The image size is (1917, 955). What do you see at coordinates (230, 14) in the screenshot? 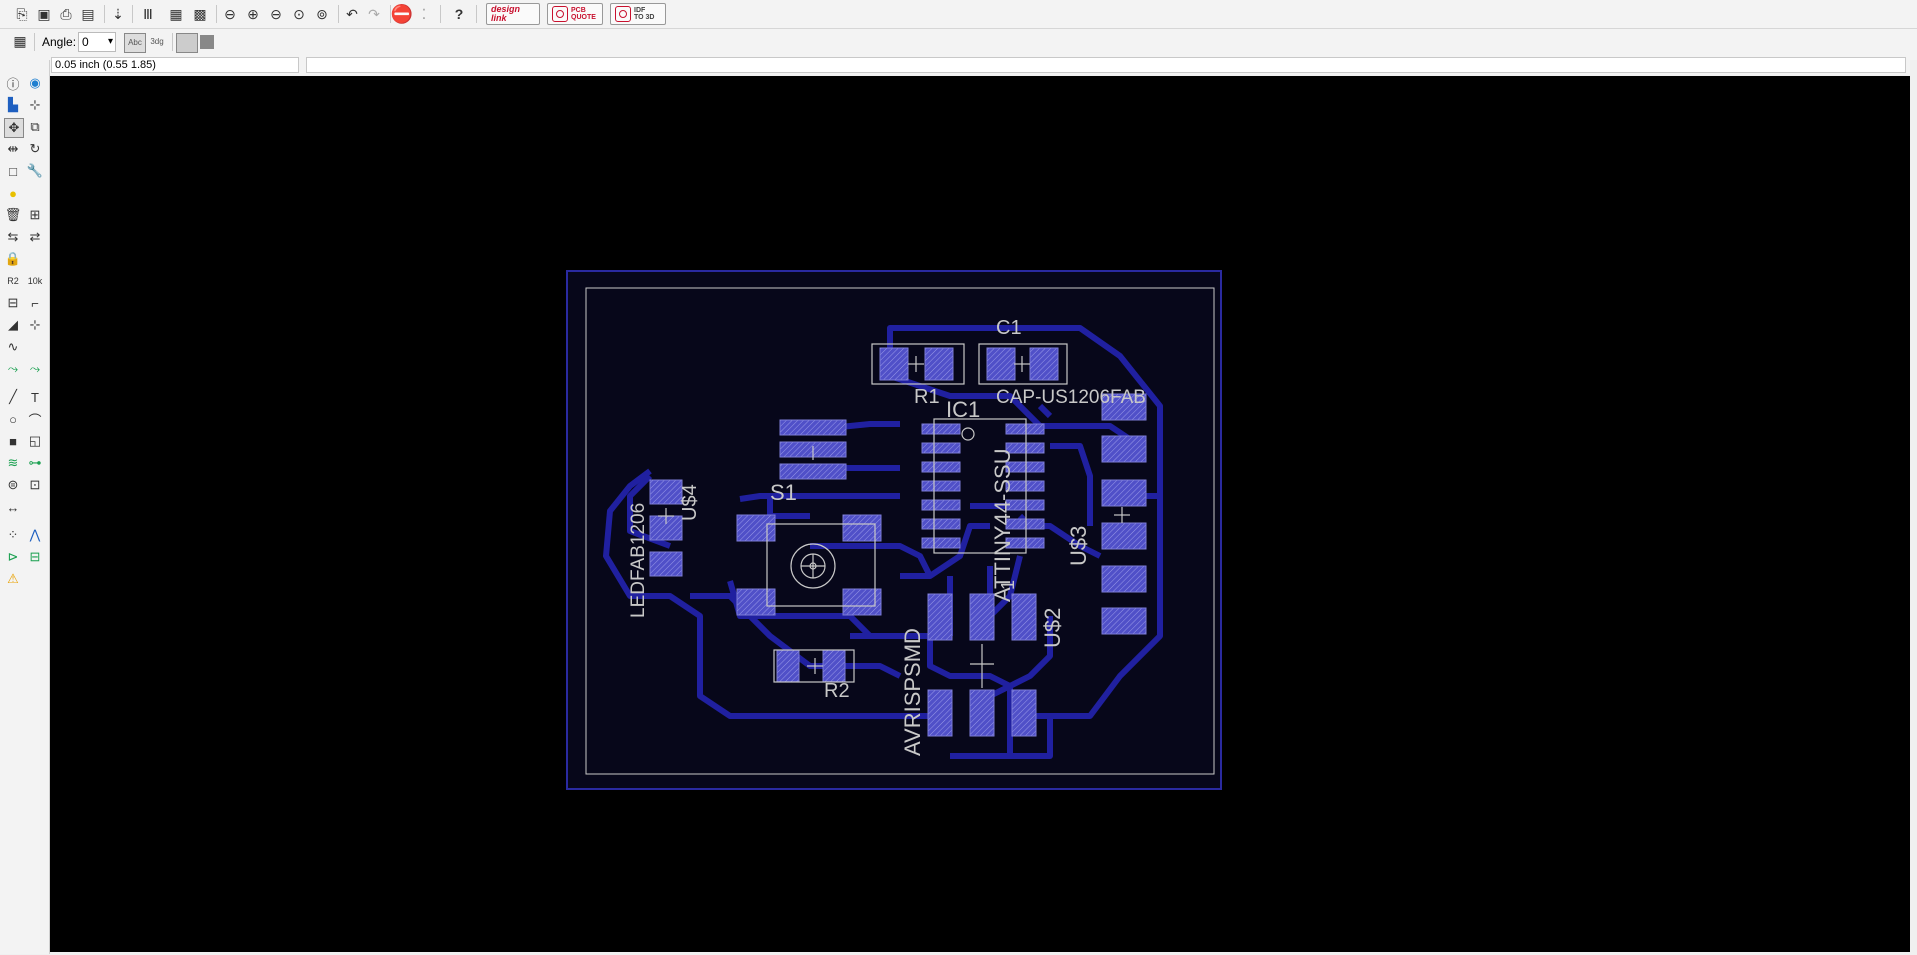
I see `zoom-fit-icon: ⊖` at bounding box center [230, 14].